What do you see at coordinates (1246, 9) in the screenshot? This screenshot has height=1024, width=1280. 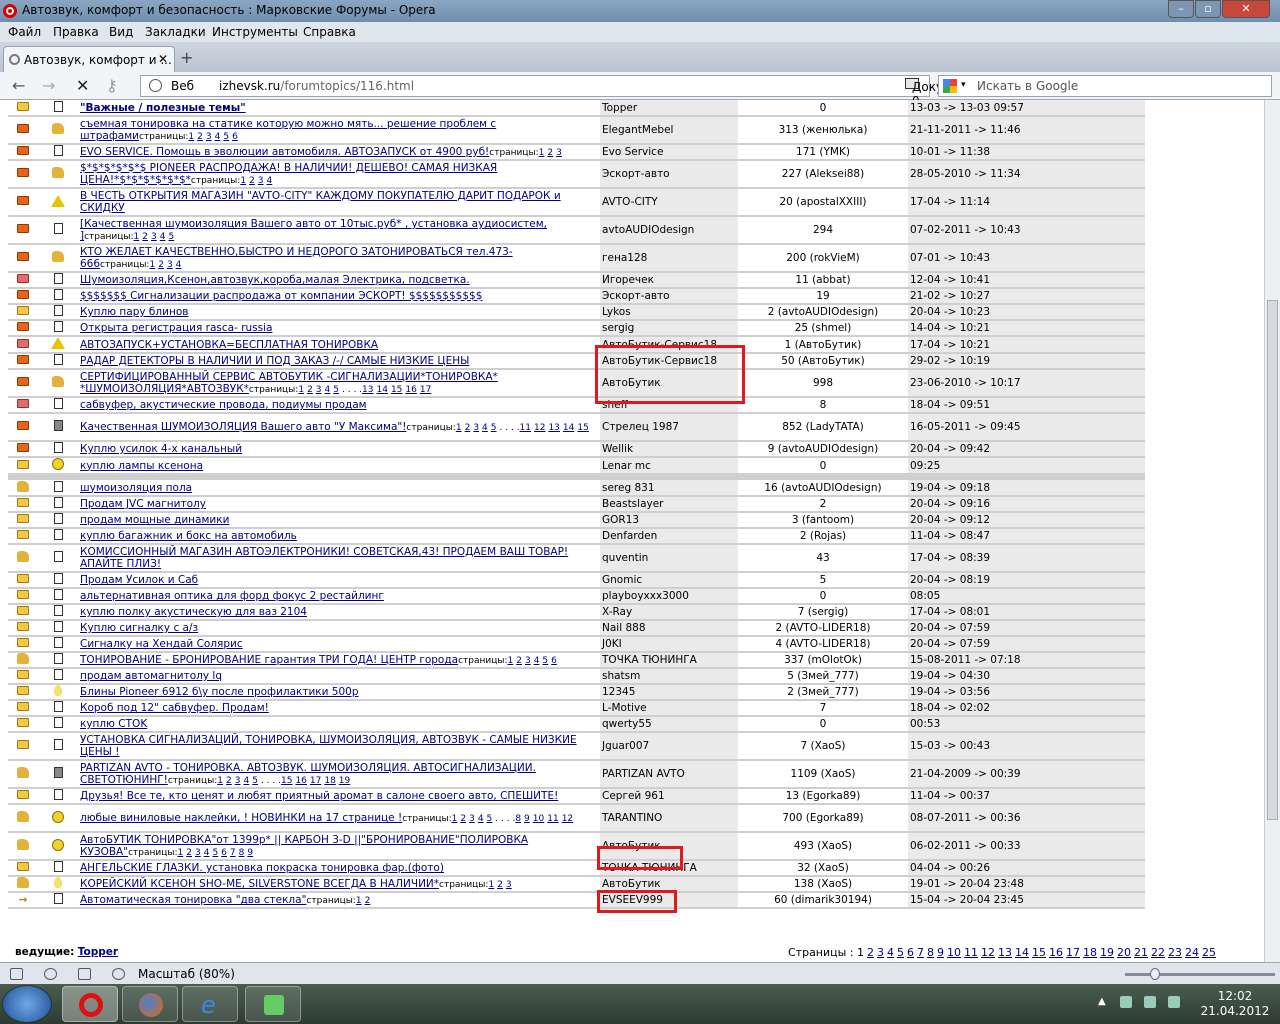 I see `close-window-button: ✕` at bounding box center [1246, 9].